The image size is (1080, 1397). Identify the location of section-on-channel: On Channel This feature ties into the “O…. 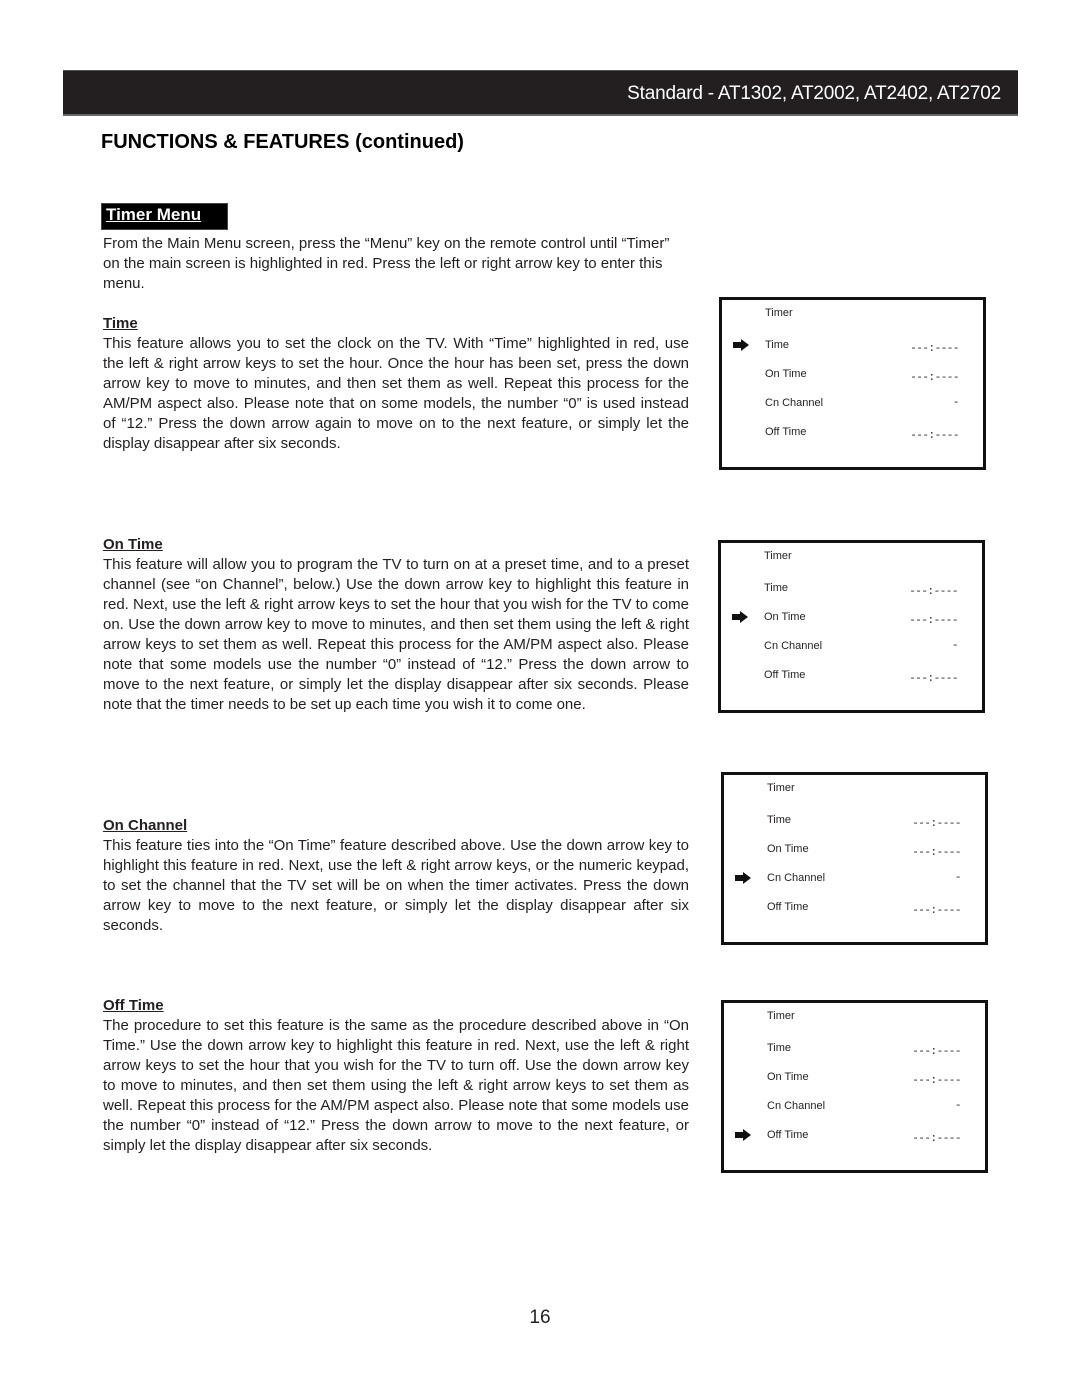
(396, 876).